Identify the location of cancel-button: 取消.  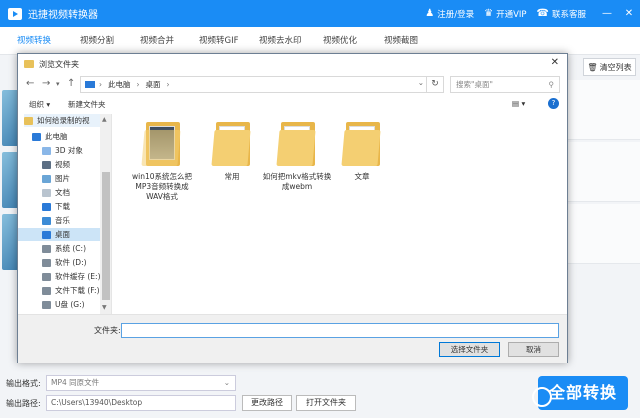
(533, 349).